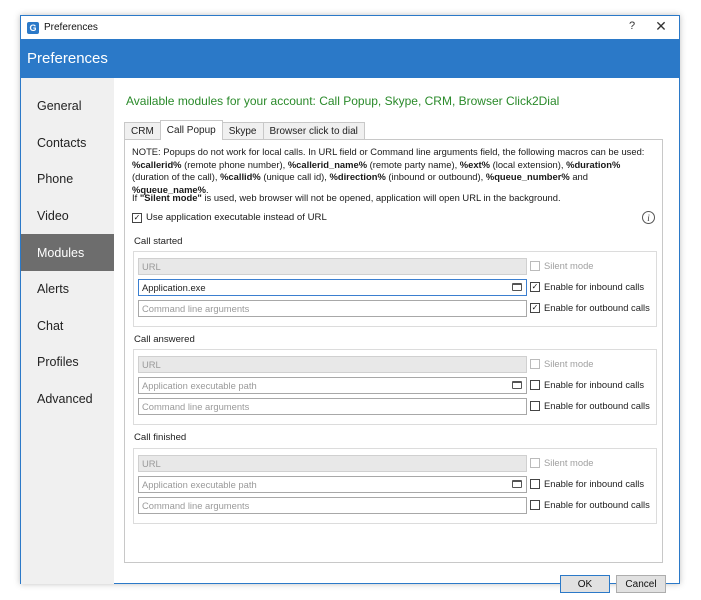 The image size is (701, 600). What do you see at coordinates (53, 289) in the screenshot?
I see `sidebar-item-label: Alerts` at bounding box center [53, 289].